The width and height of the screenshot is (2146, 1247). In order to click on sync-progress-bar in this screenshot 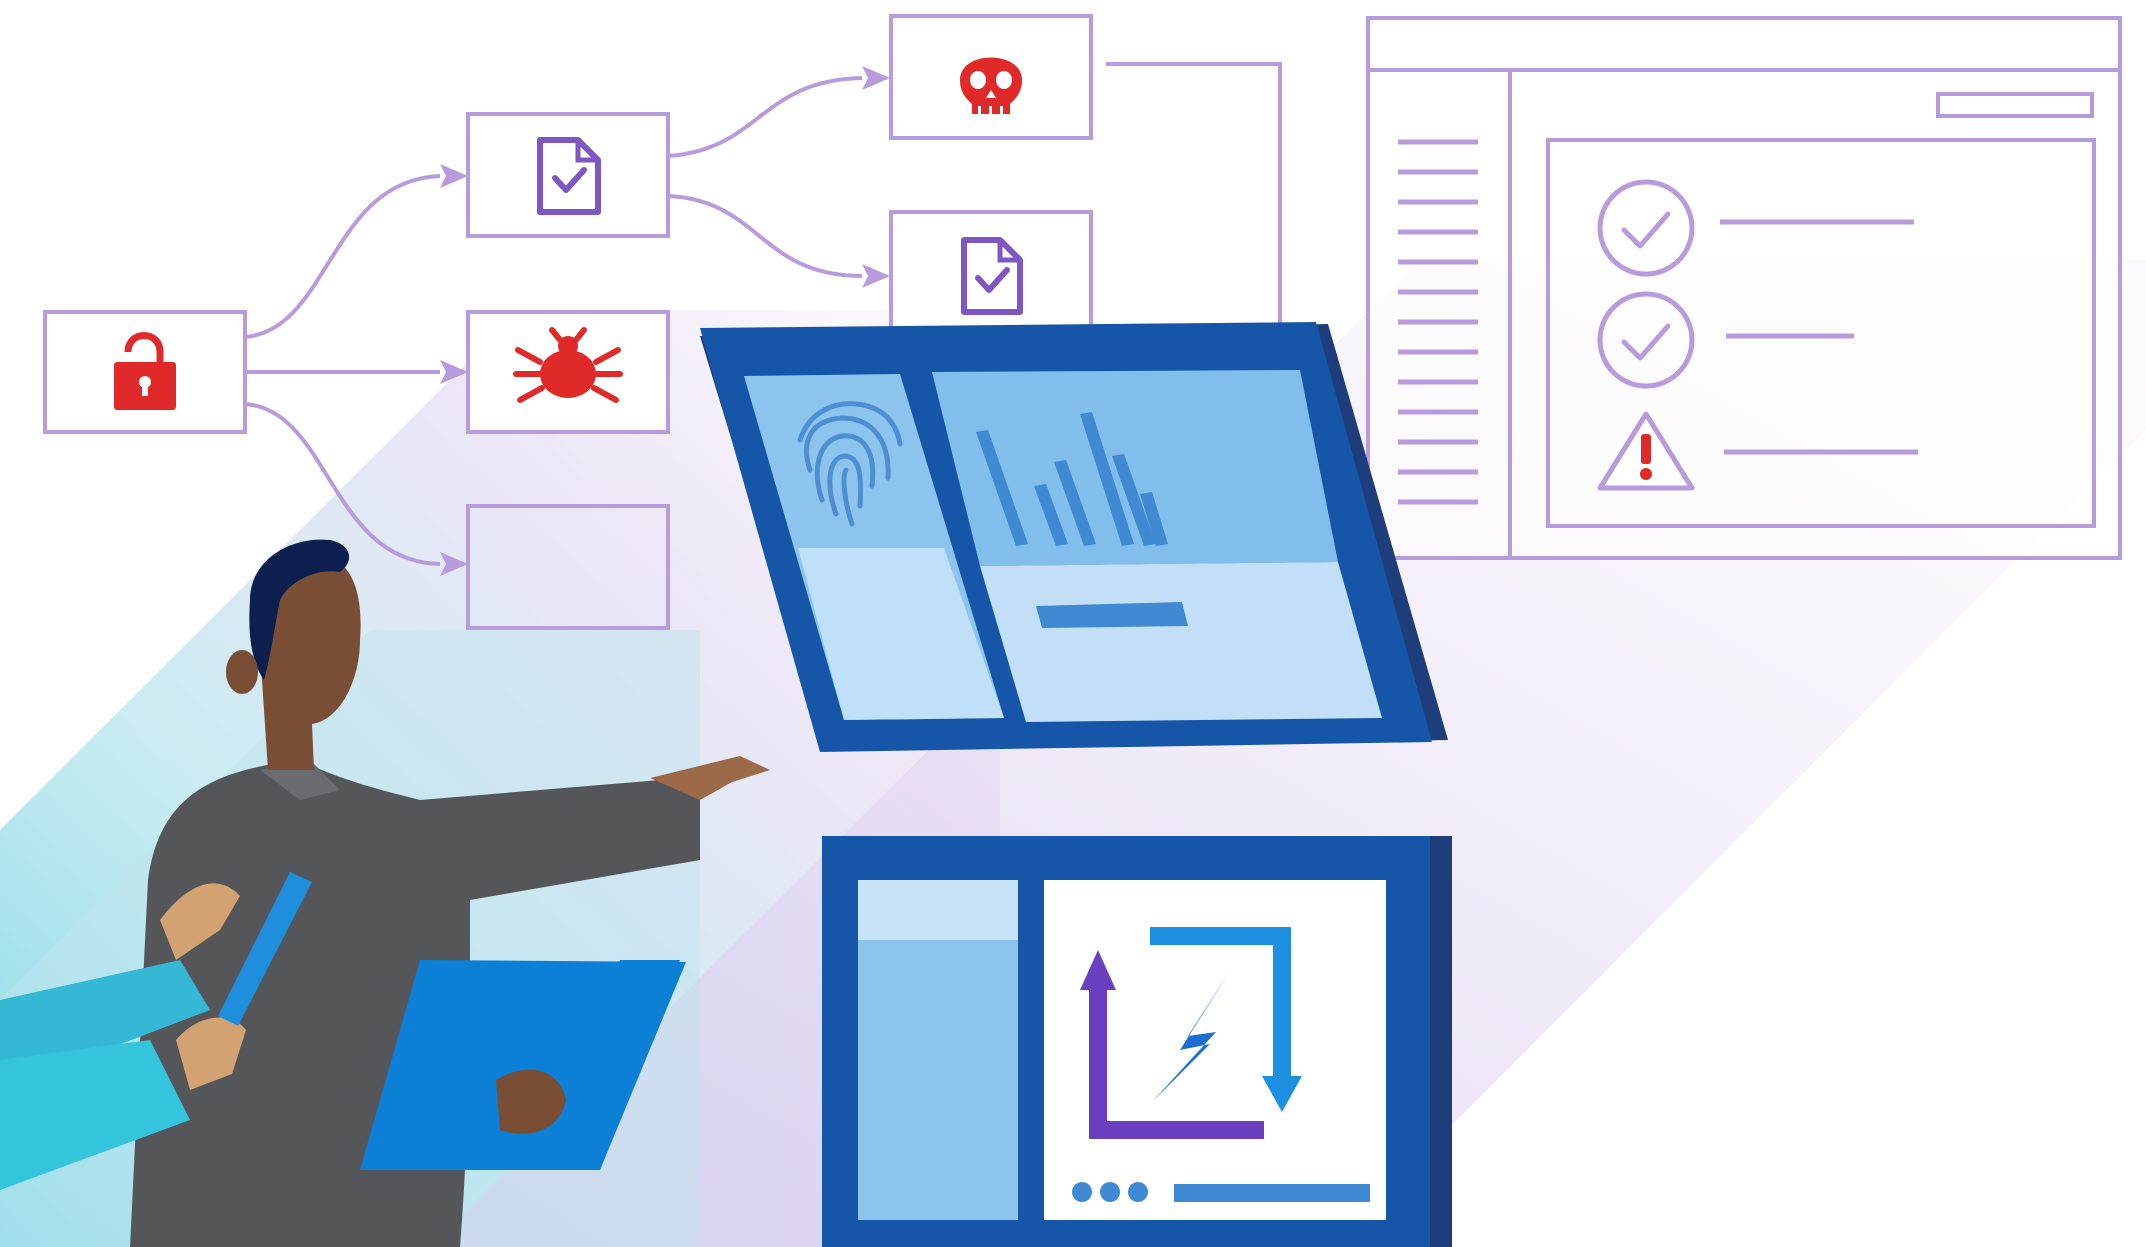, I will do `click(1272, 1193)`.